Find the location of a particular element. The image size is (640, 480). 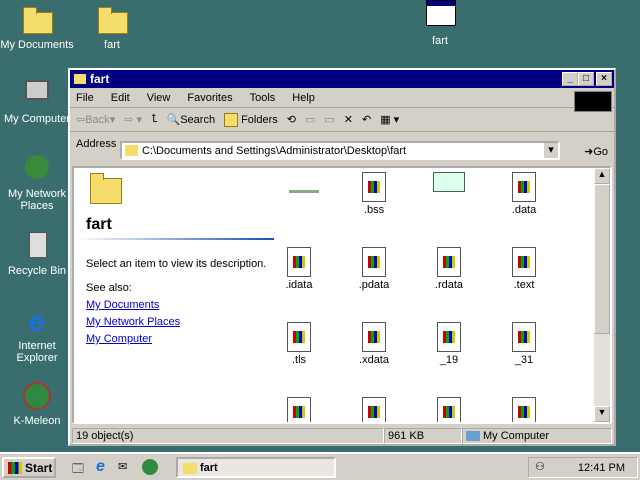

scroll-up-button: ▲ is located at coordinates (602, 176).